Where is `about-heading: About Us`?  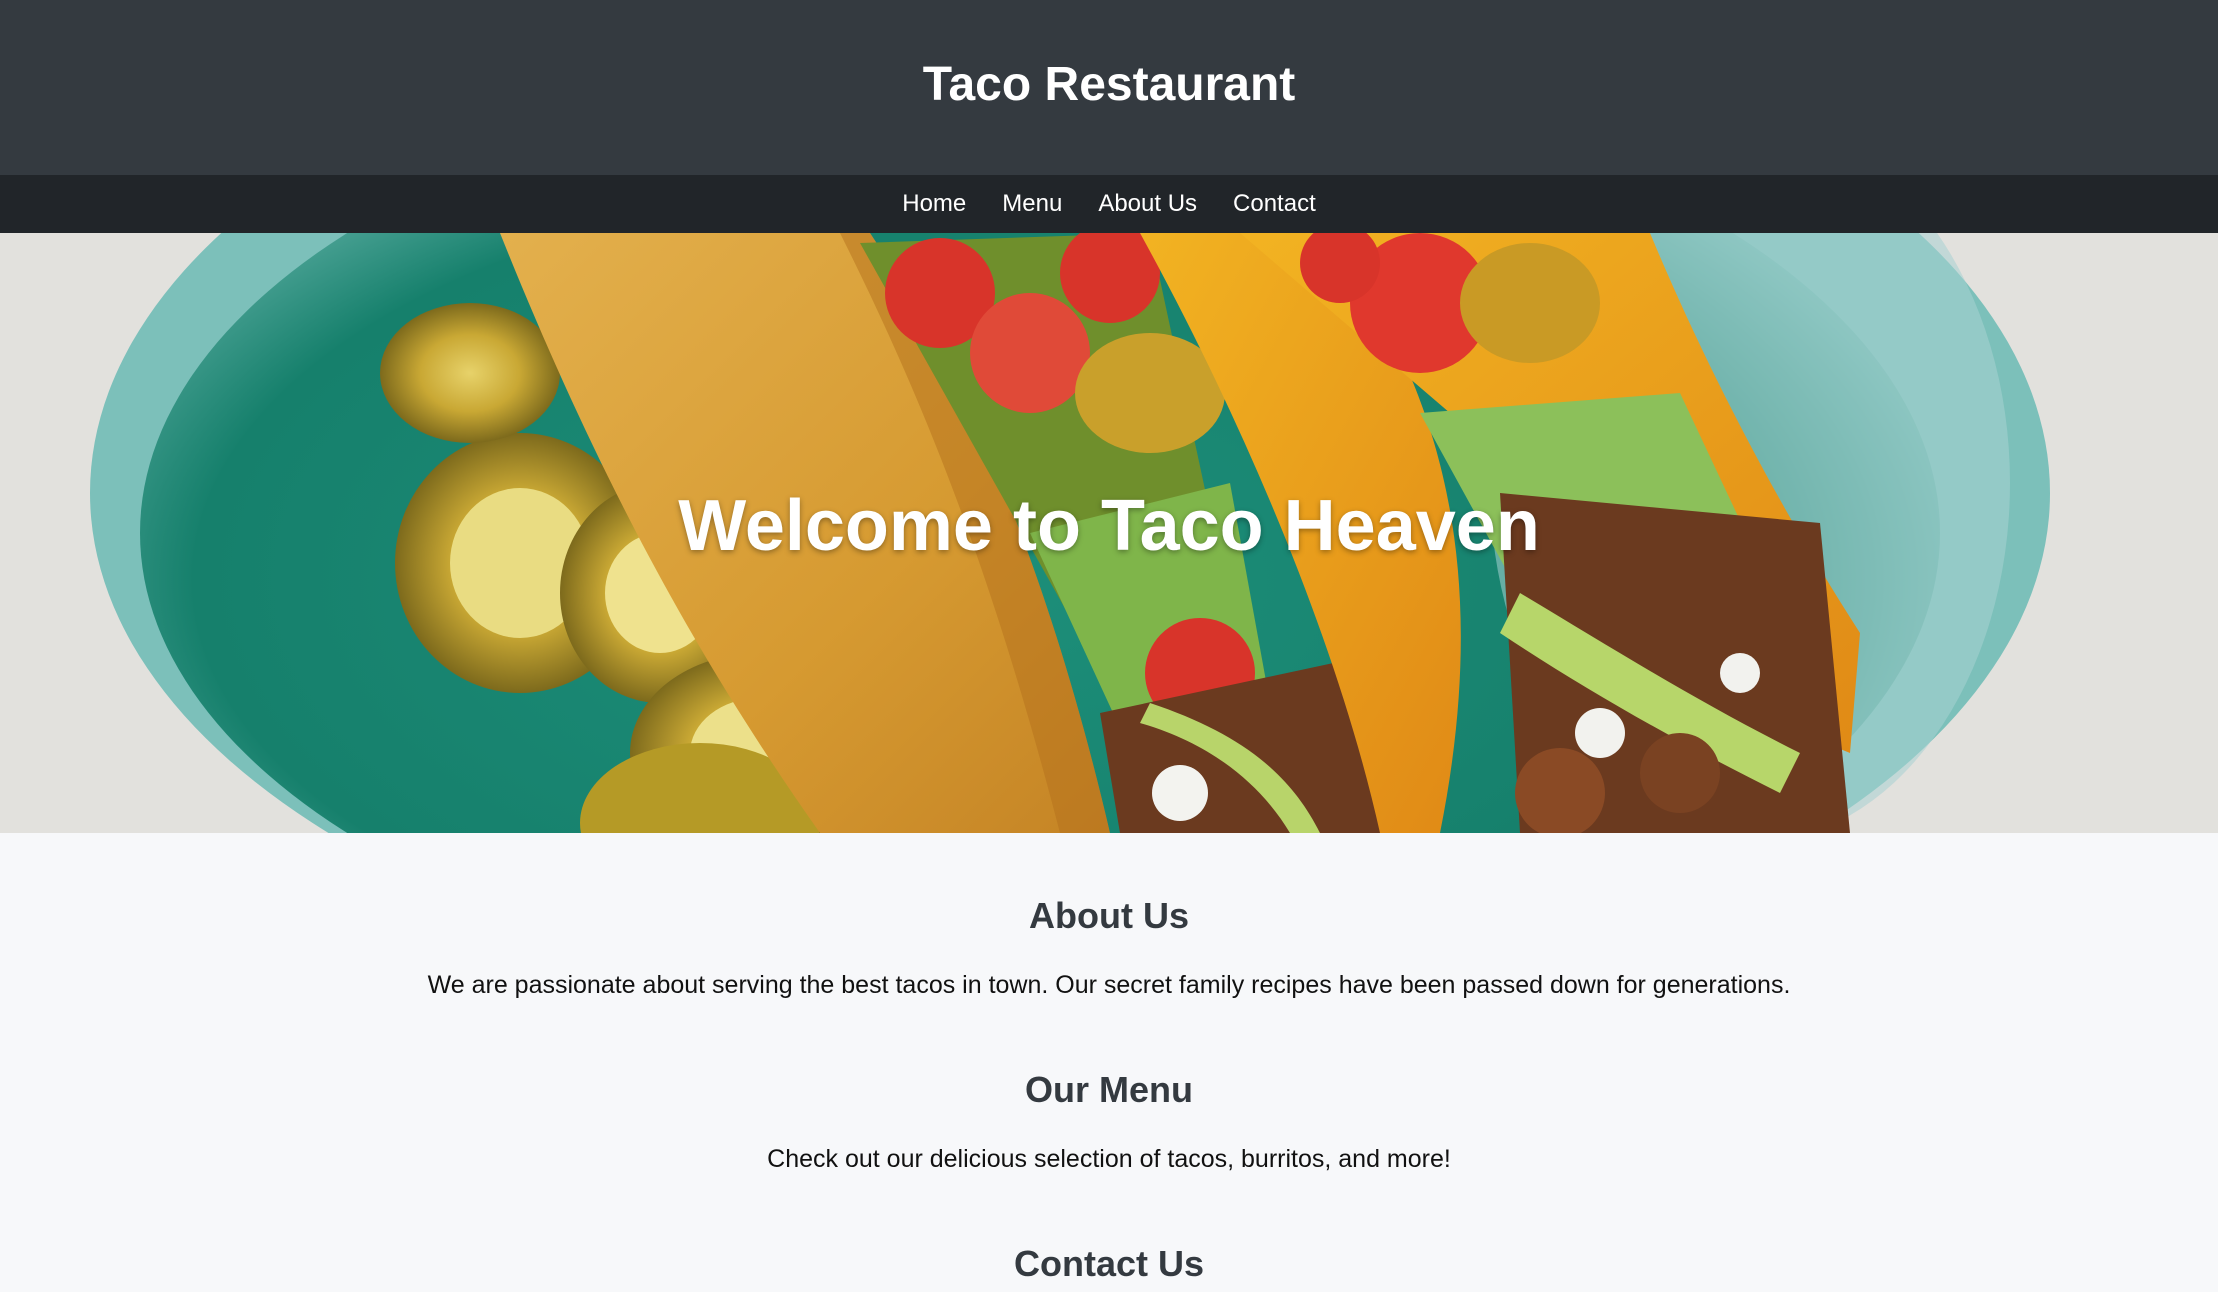 about-heading: About Us is located at coordinates (1109, 915).